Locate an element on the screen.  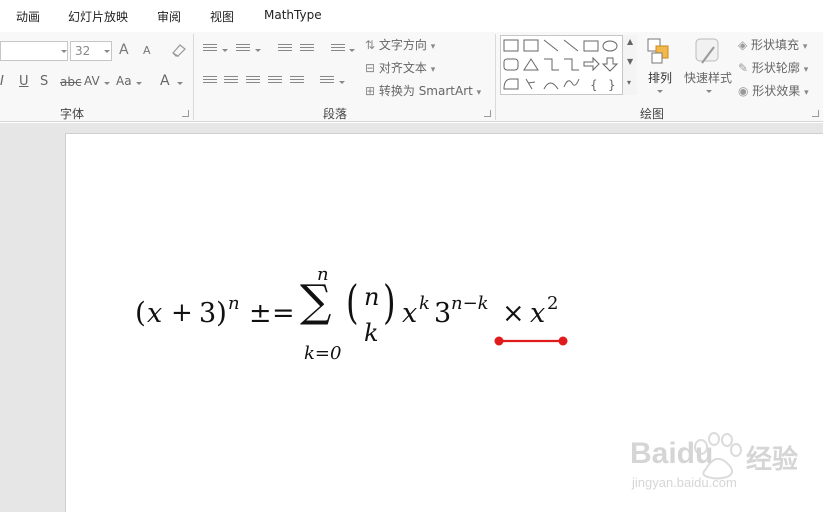
scroll-down-icon: ▼ is located at coordinates (630, 61).